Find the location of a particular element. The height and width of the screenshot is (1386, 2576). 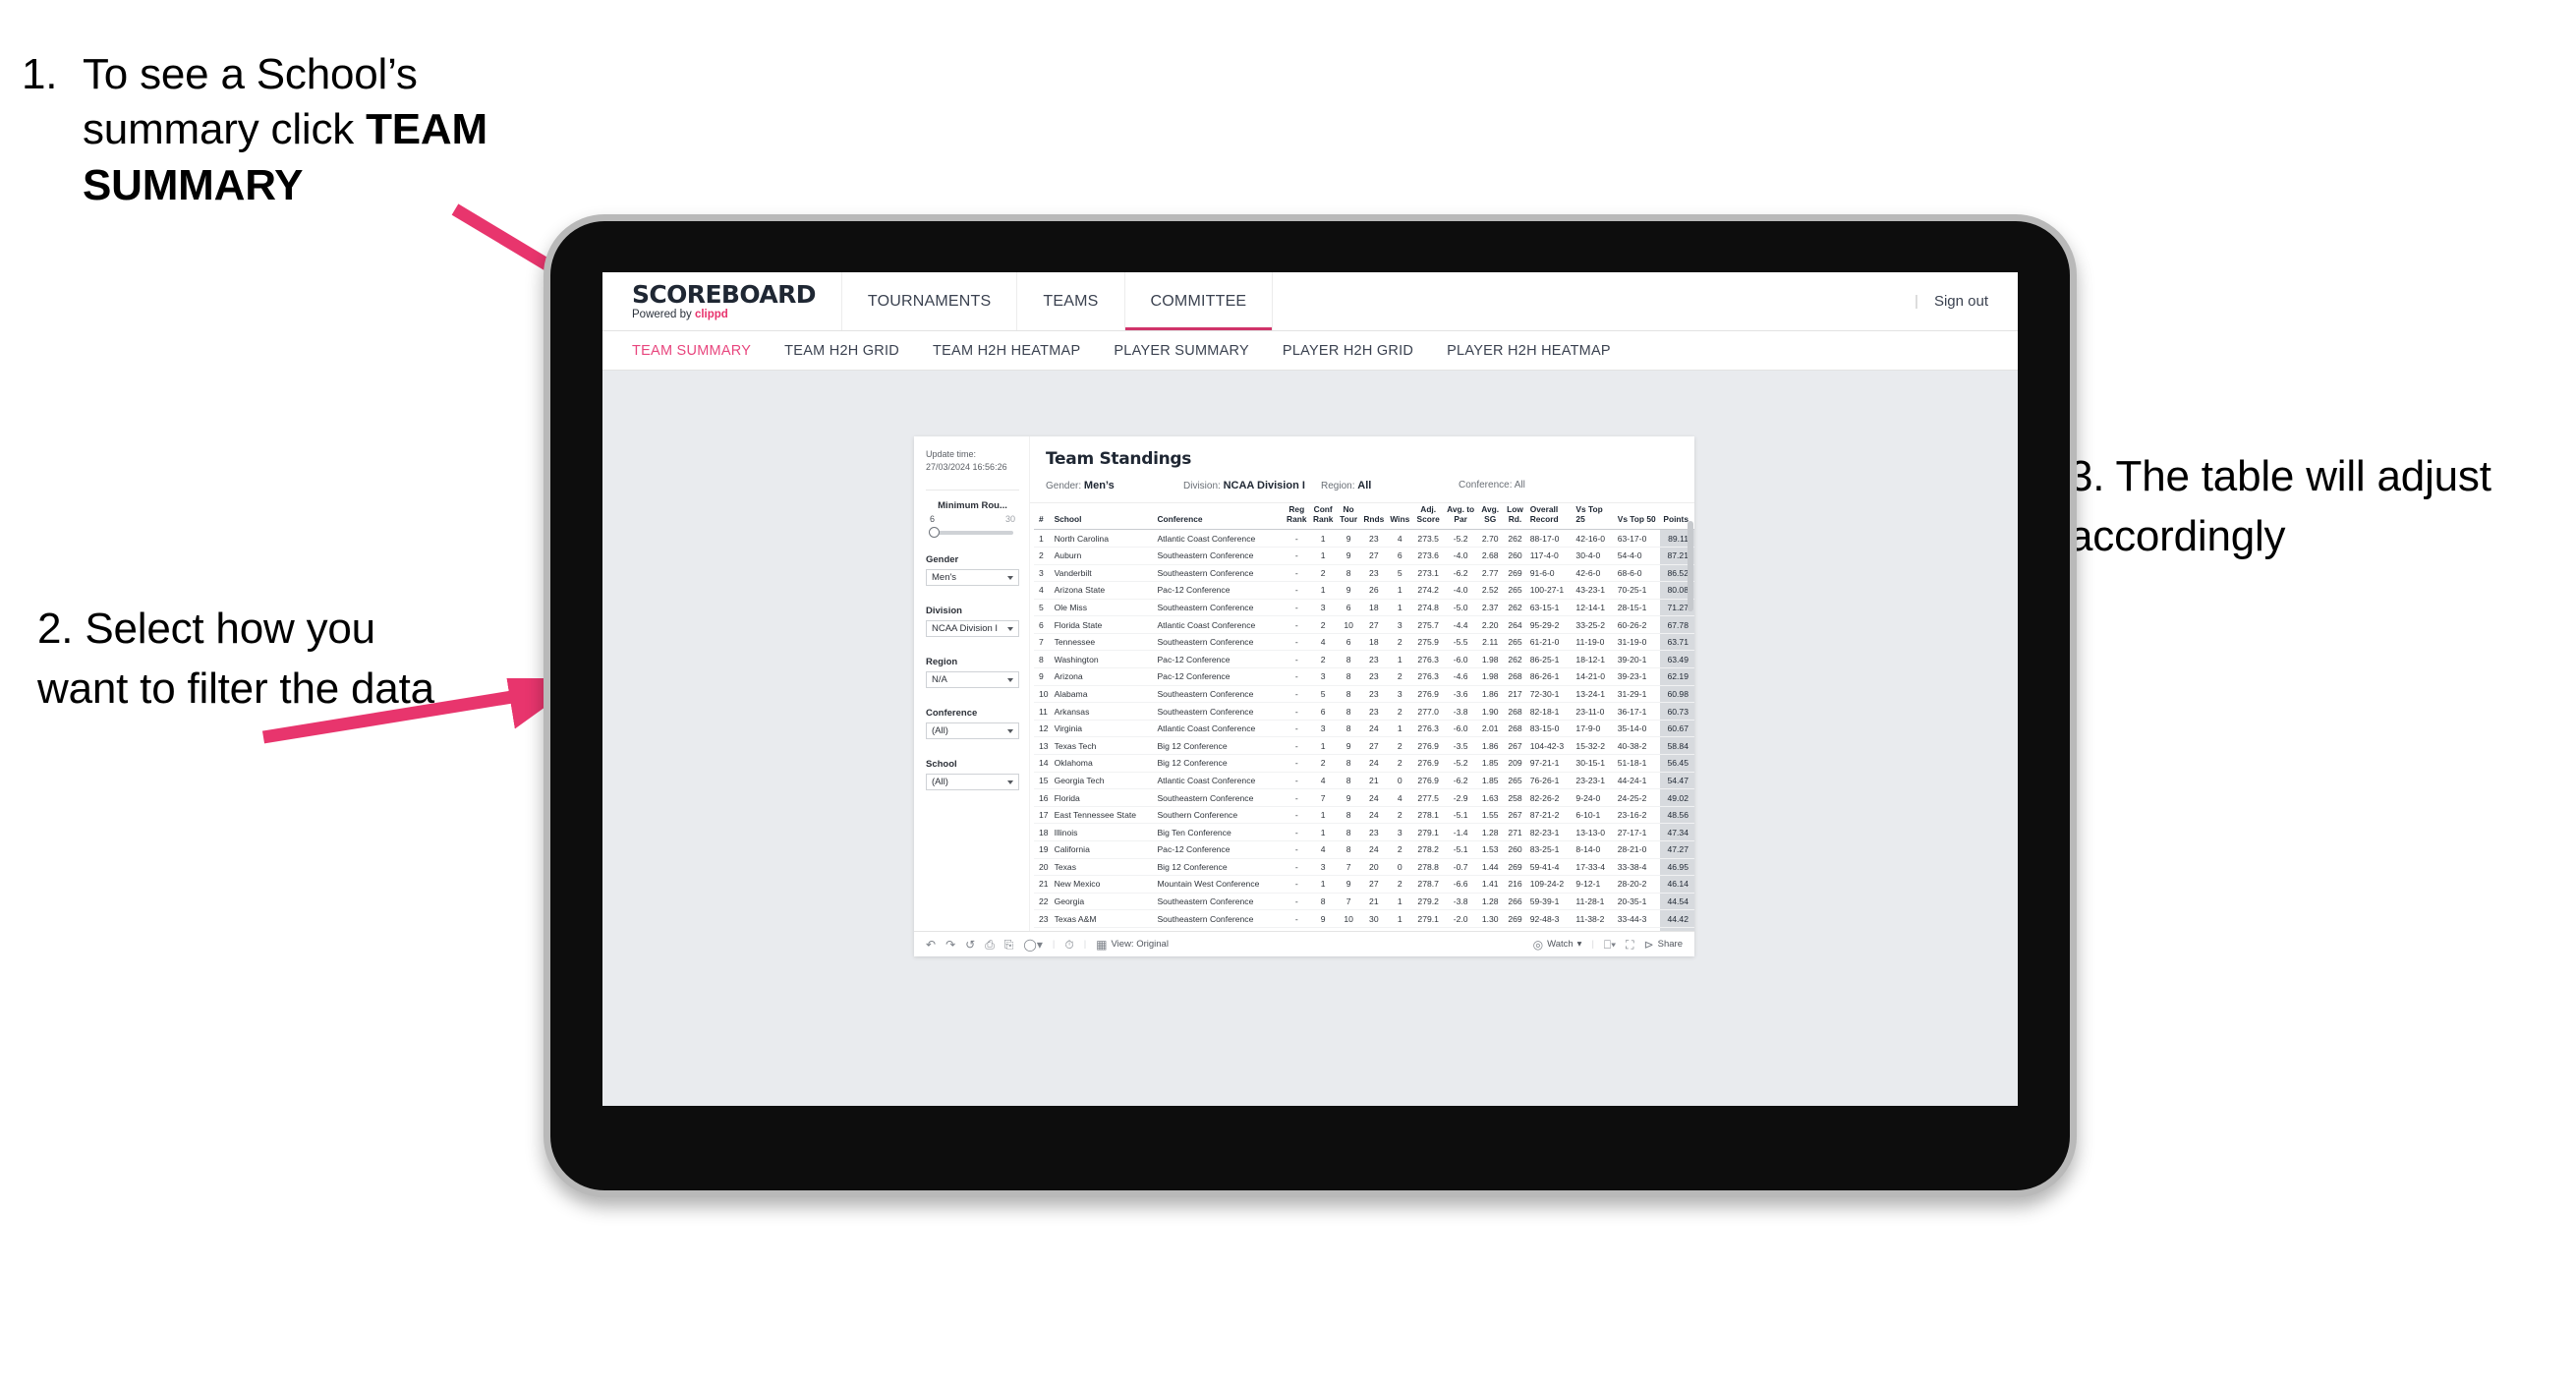

col-no-tour-cell: 9 is located at coordinates (1348, 591).